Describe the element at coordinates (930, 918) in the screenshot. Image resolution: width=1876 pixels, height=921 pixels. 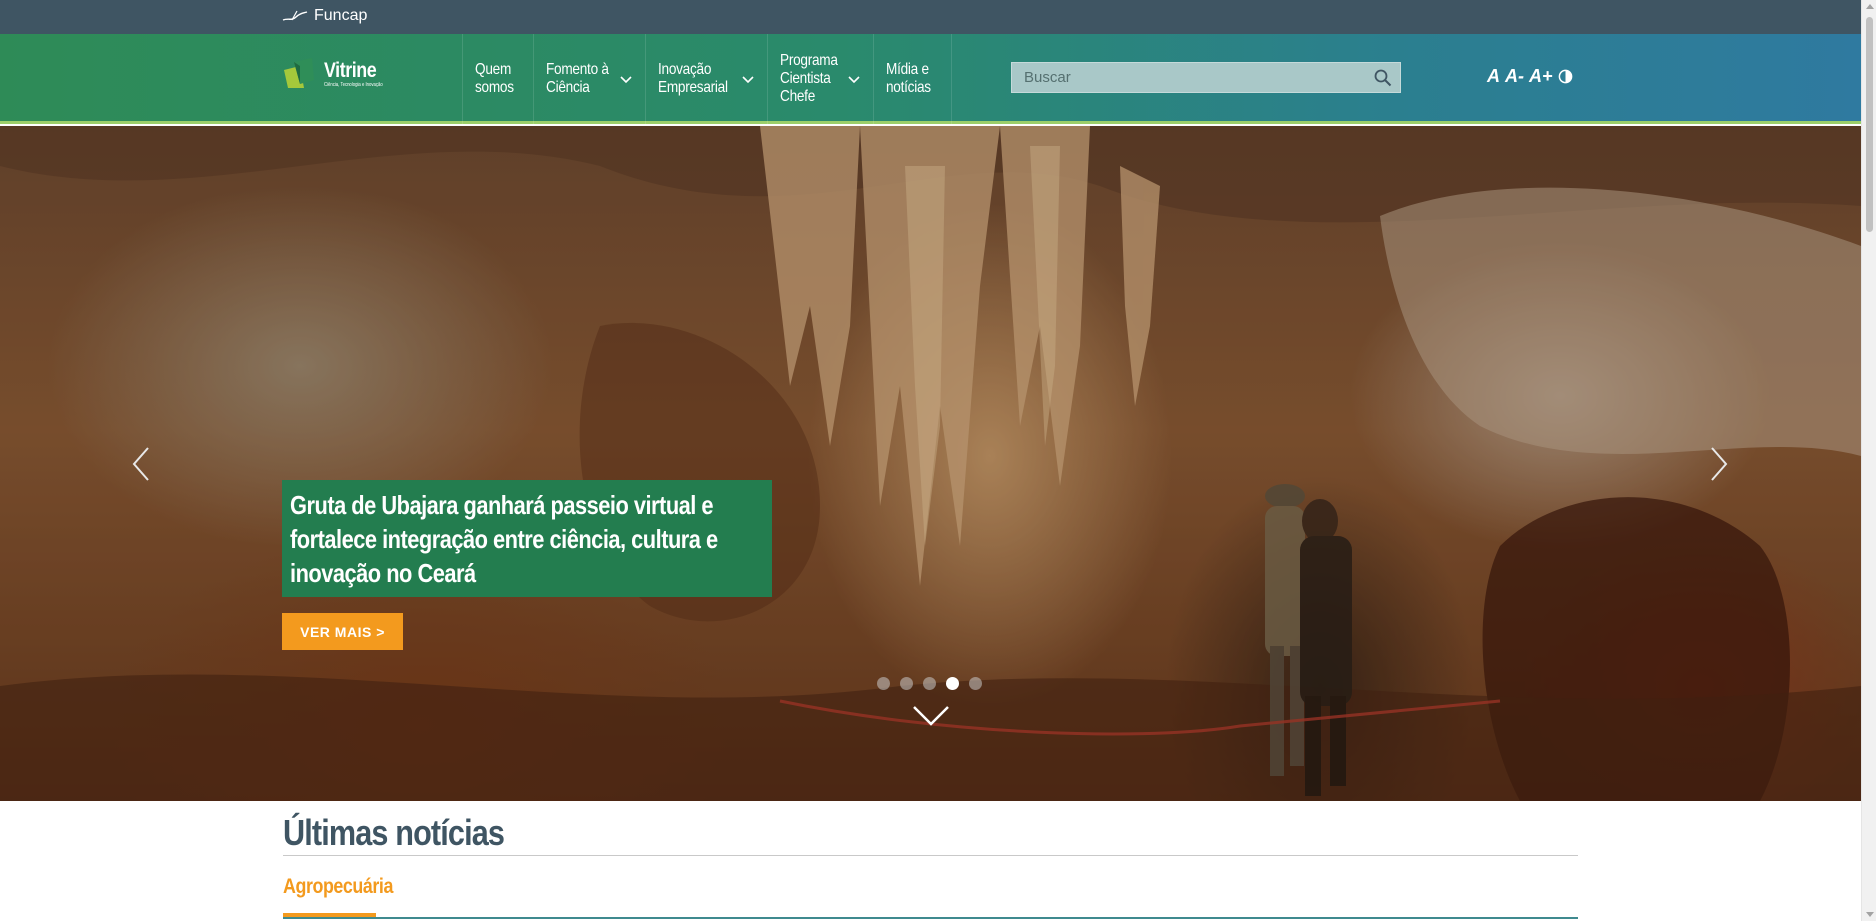
I see `tabs-divider` at that location.